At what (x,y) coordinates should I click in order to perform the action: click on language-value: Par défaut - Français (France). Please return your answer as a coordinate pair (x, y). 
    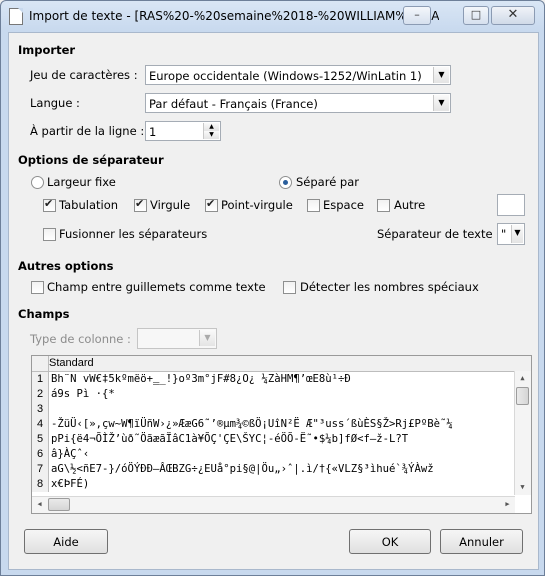
    Looking at the image, I should click on (233, 104).